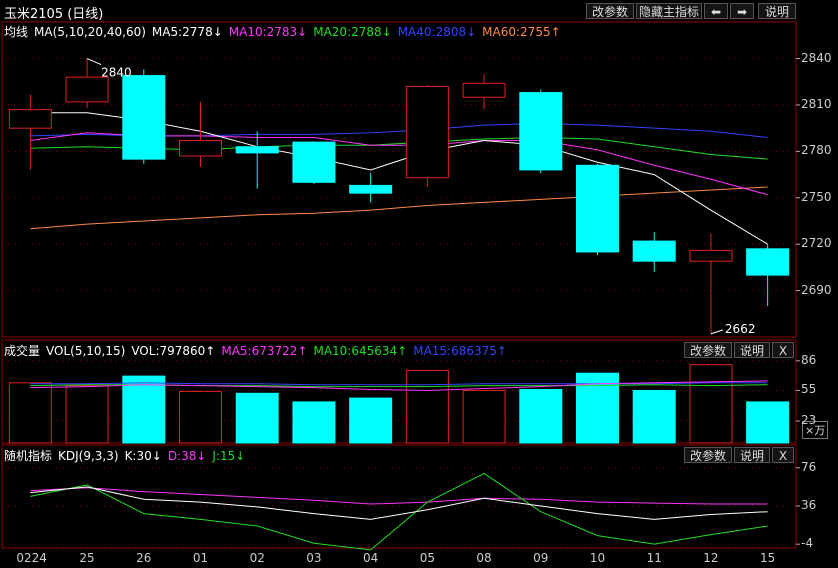 The width and height of the screenshot is (838, 568). I want to click on volume-y-tick-label: 86, so click(809, 359).